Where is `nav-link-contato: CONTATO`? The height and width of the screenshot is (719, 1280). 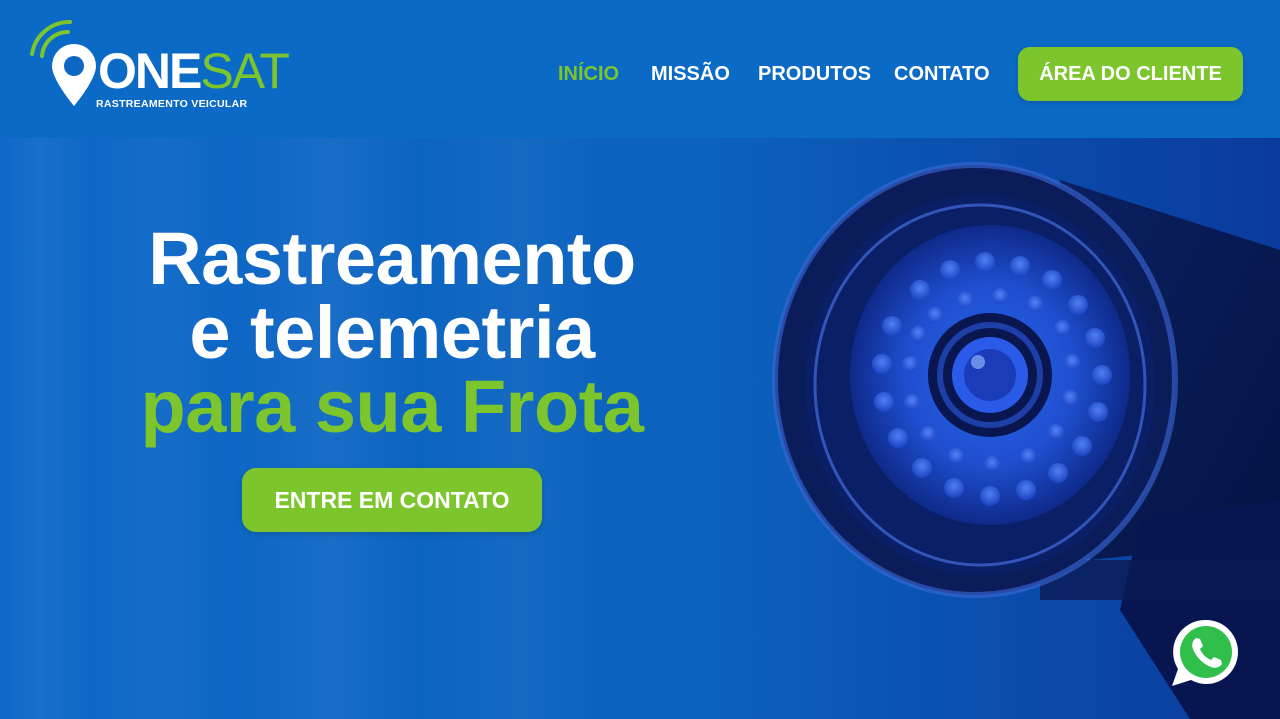 nav-link-contato: CONTATO is located at coordinates (942, 74).